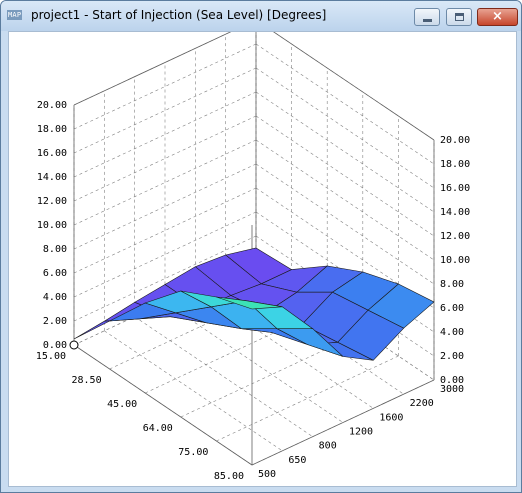 The image size is (522, 493). I want to click on z-tick-label-left: 10.00, so click(52, 225).